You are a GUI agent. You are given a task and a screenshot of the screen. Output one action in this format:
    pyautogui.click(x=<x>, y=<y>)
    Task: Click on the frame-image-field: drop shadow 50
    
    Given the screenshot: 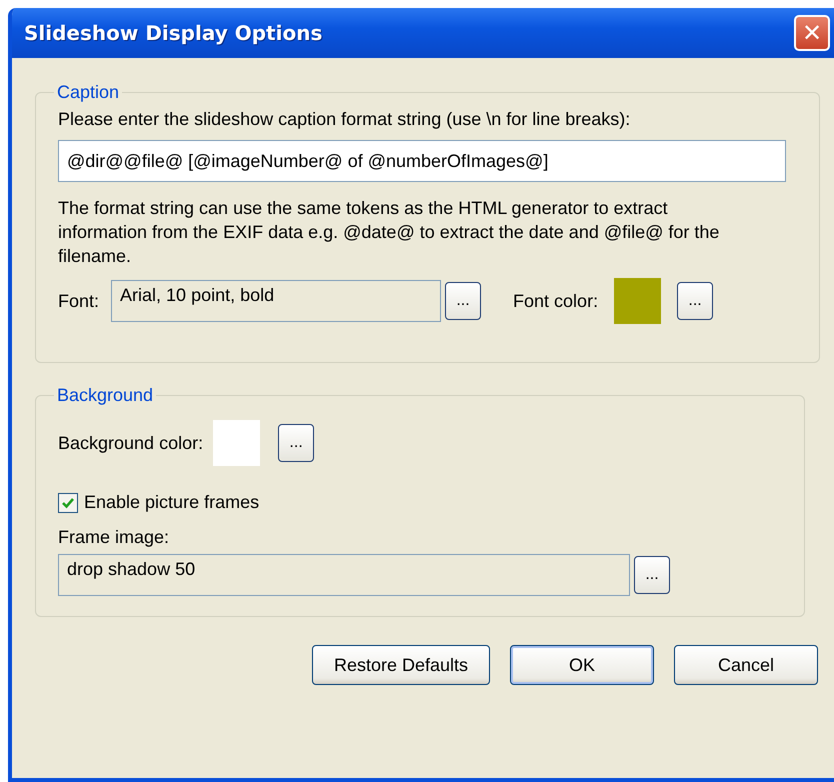 What is the action you would take?
    pyautogui.click(x=344, y=575)
    